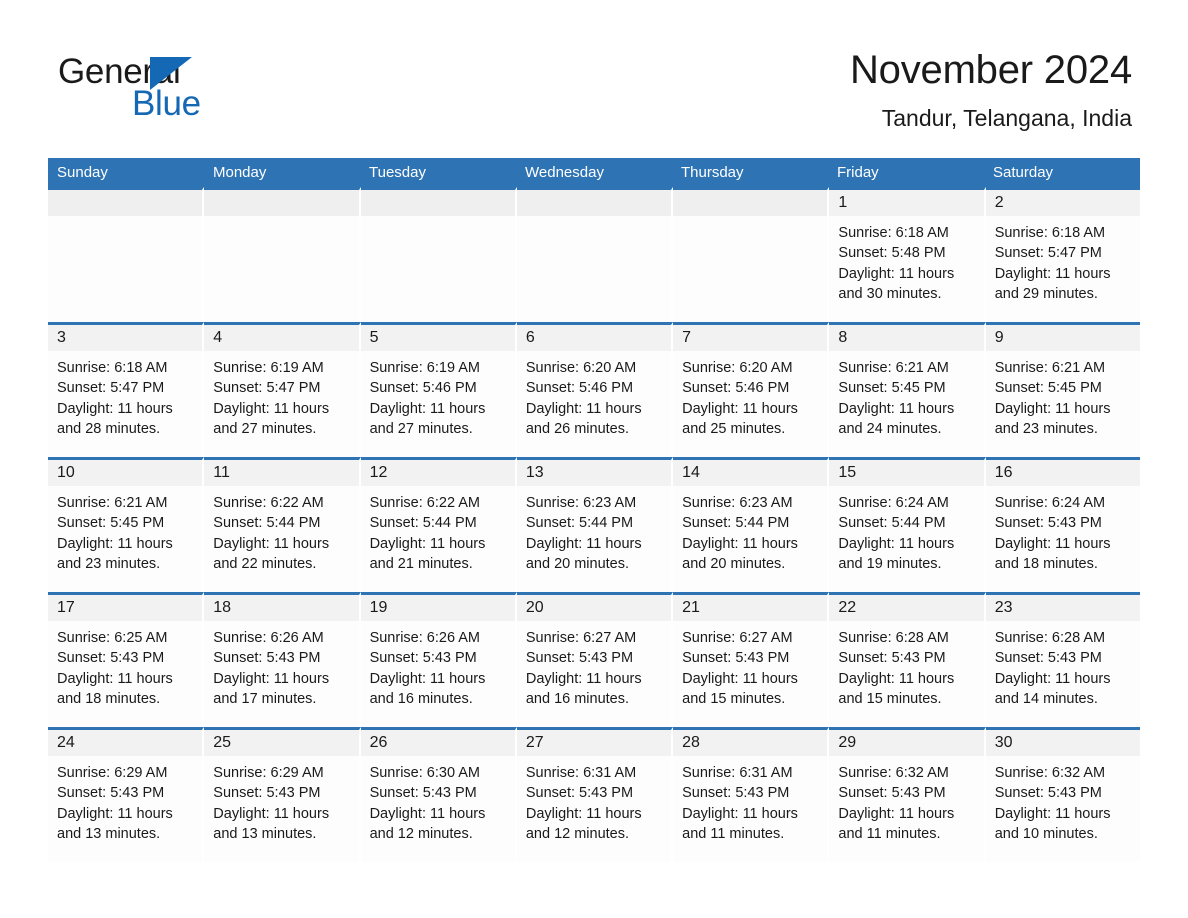  What do you see at coordinates (990, 70) in the screenshot?
I see `page-title: November 2024` at bounding box center [990, 70].